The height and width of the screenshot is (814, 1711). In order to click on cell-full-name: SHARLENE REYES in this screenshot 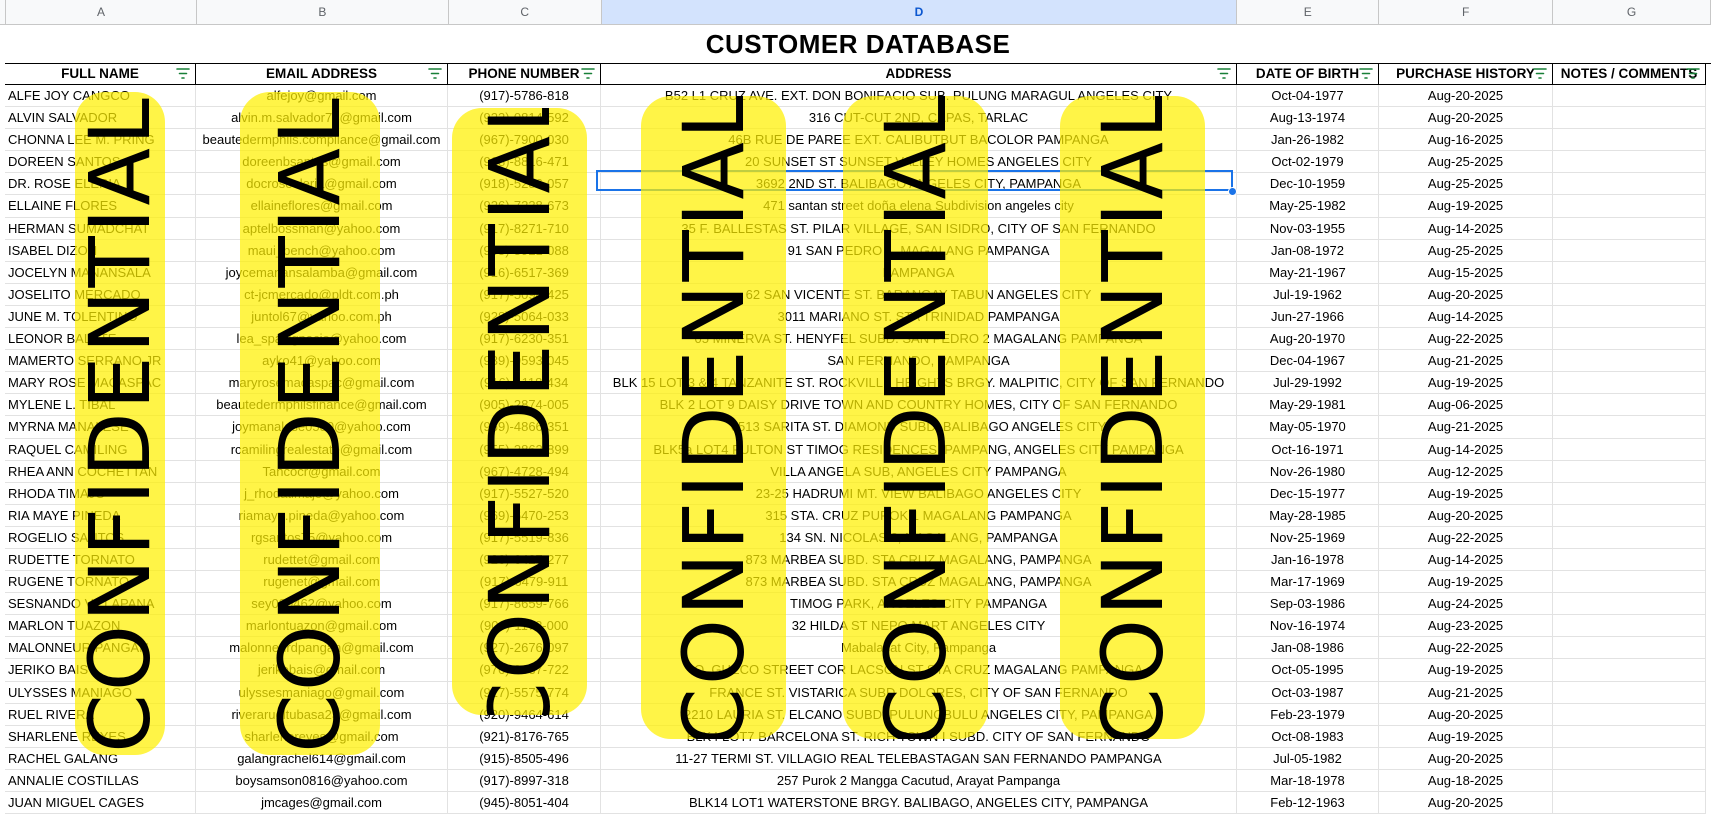, I will do `click(100, 736)`.